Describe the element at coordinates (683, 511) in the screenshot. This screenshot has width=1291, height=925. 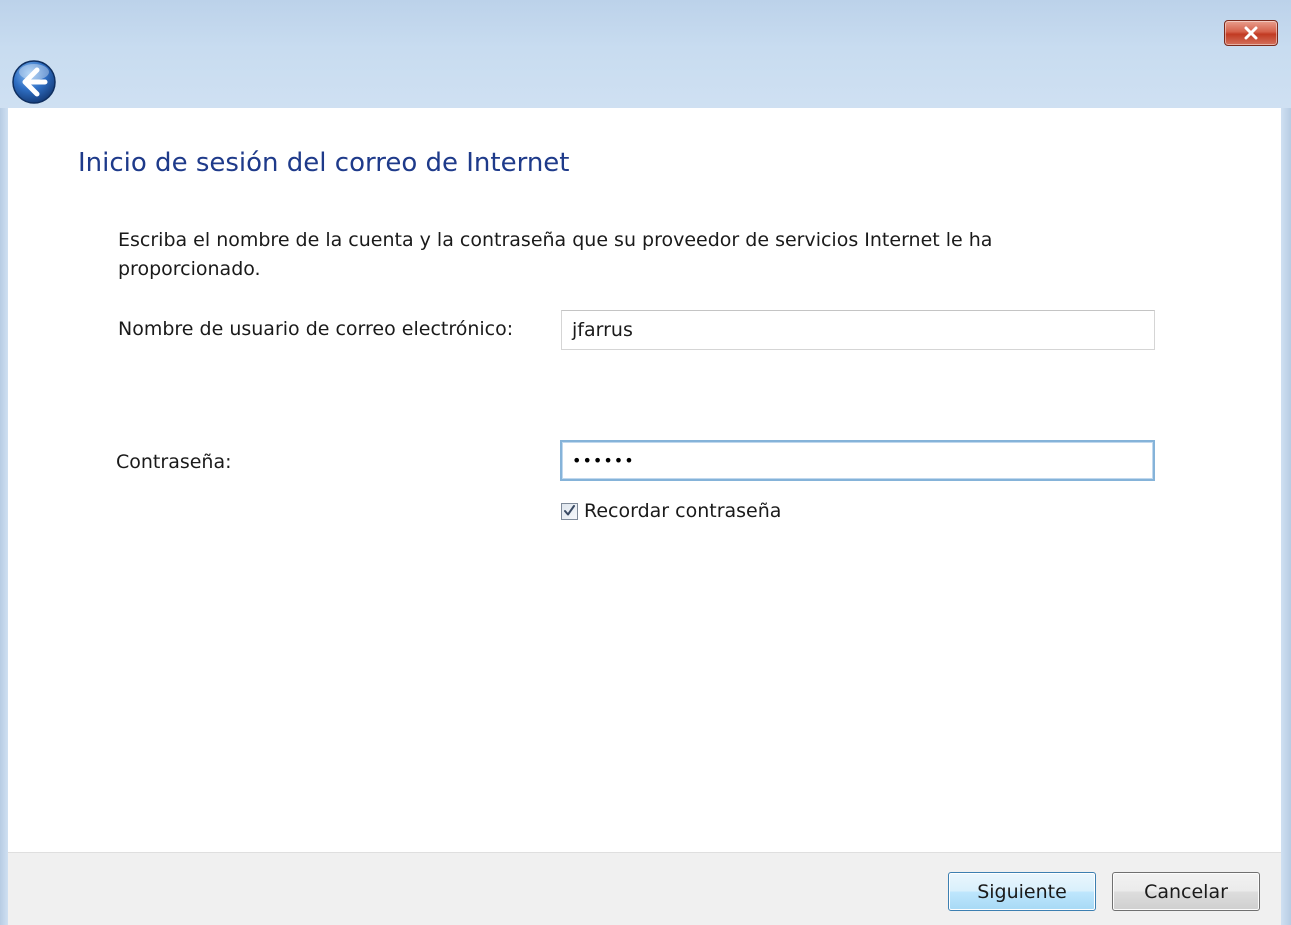
I see `remember-password-label: Recordar contraseña` at that location.